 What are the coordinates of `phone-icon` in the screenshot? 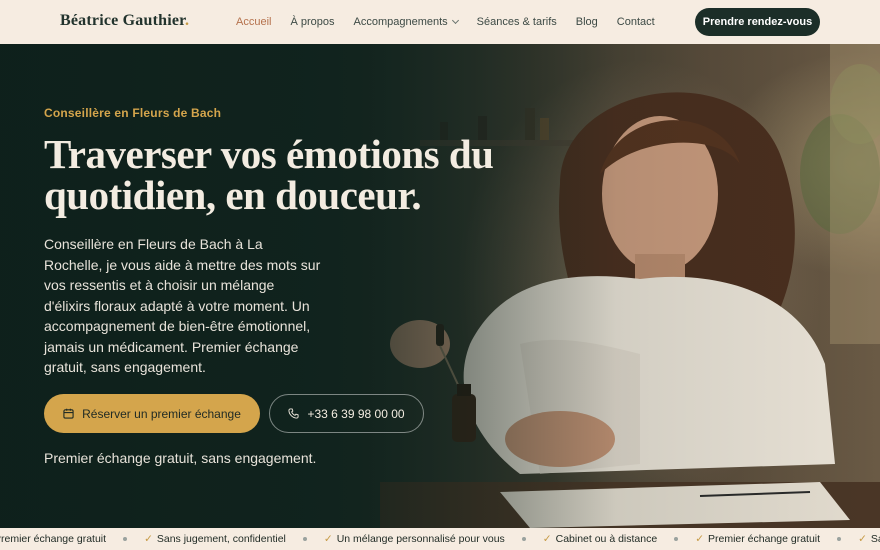 It's located at (293, 413).